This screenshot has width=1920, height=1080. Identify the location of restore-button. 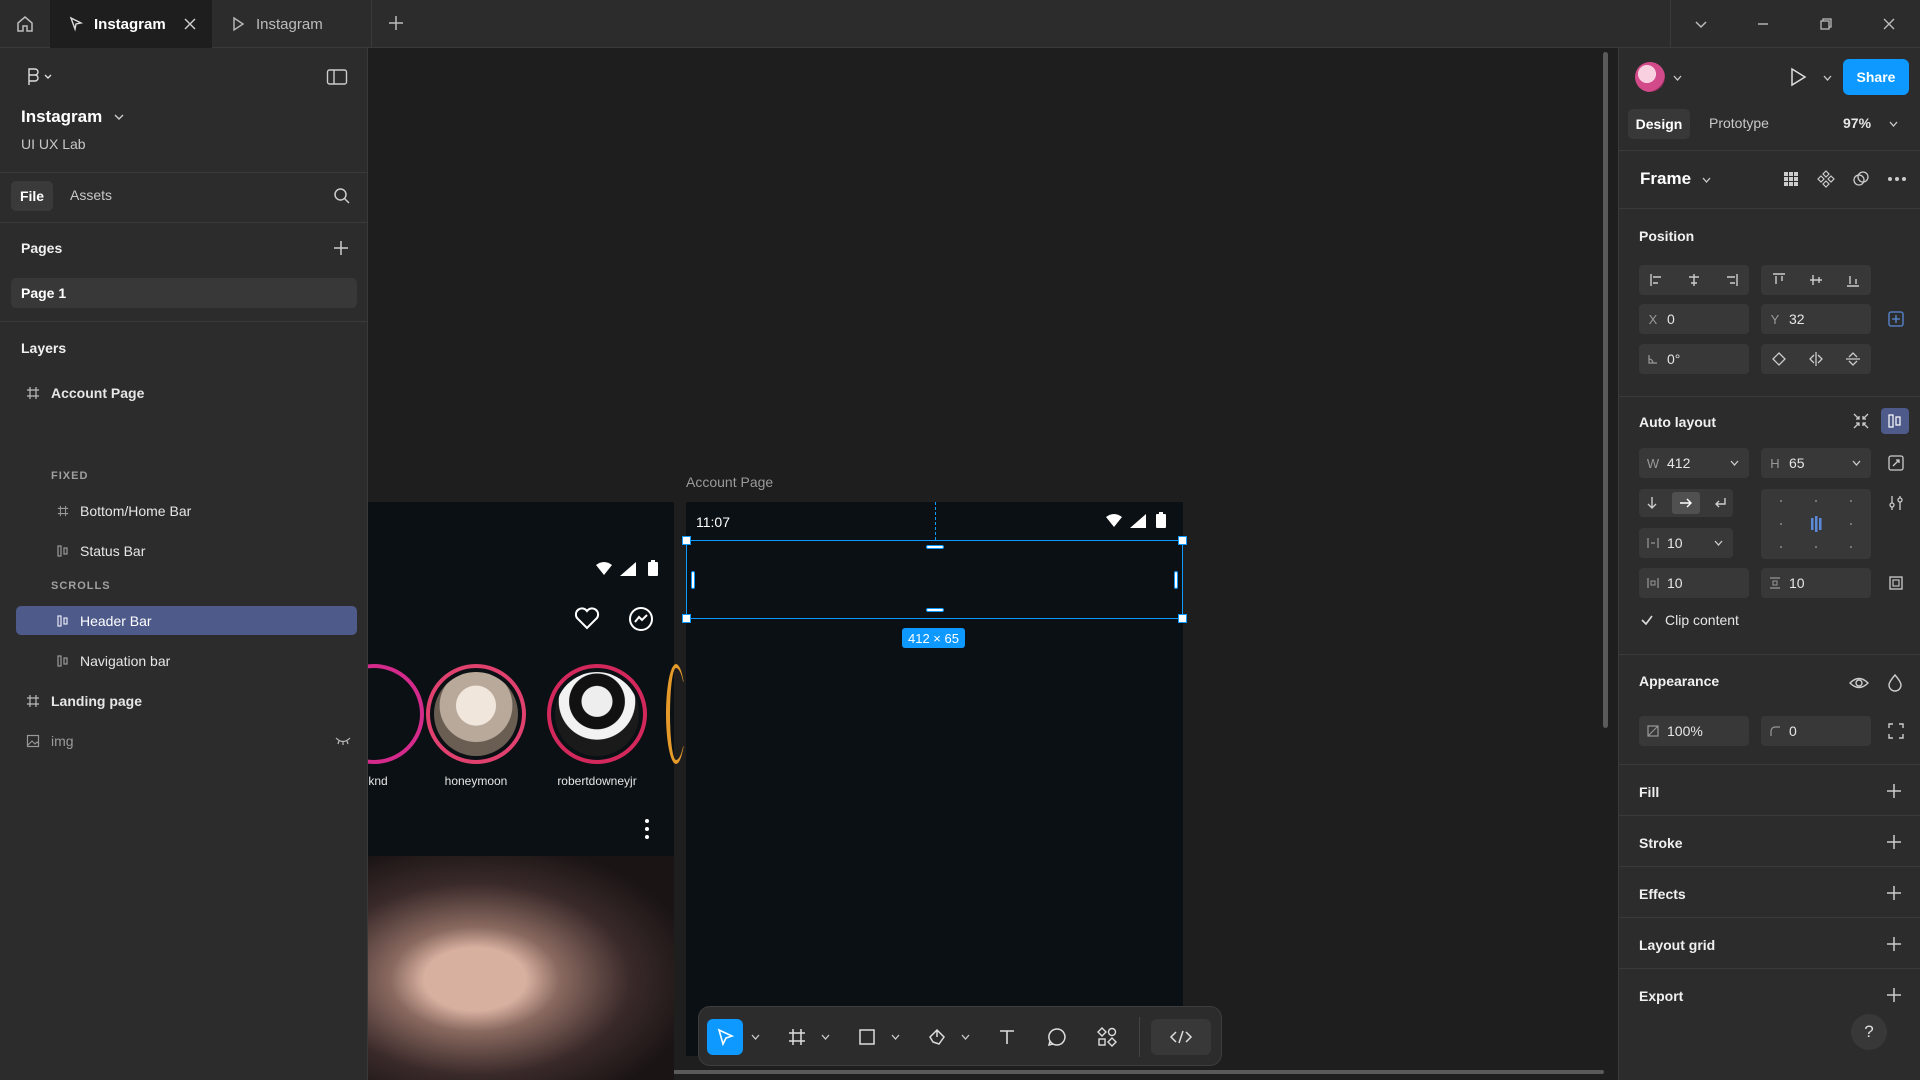
(1826, 24).